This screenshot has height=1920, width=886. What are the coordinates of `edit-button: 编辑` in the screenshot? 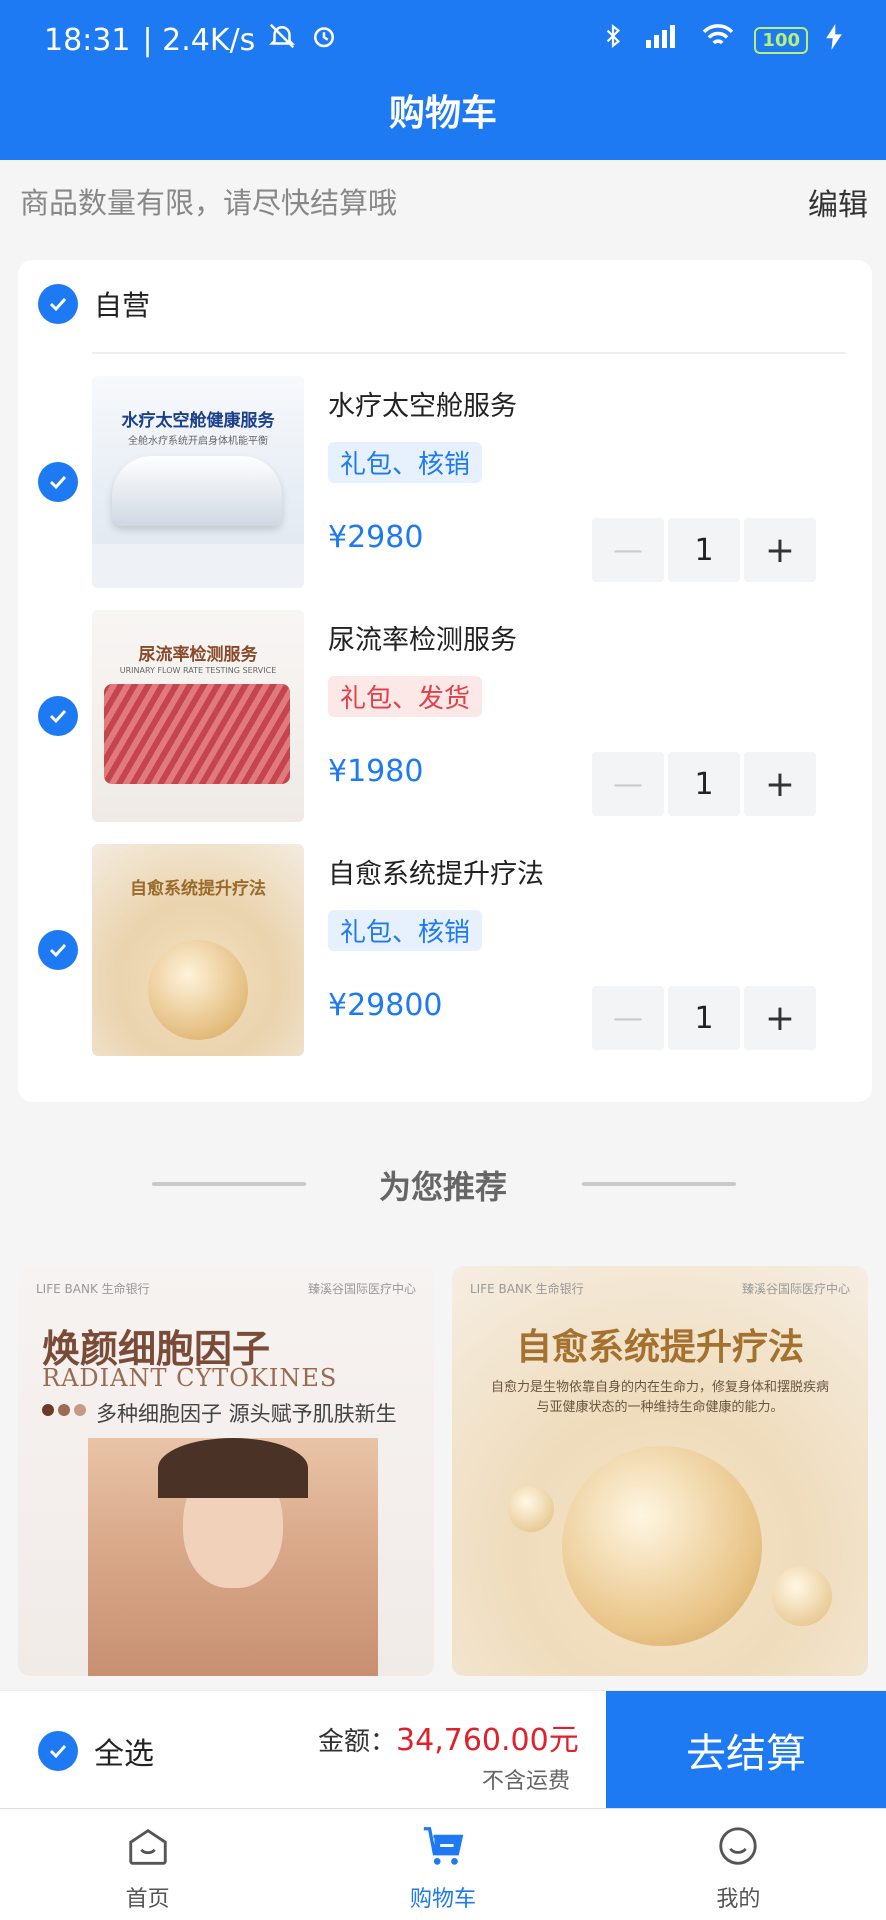 It's located at (838, 202).